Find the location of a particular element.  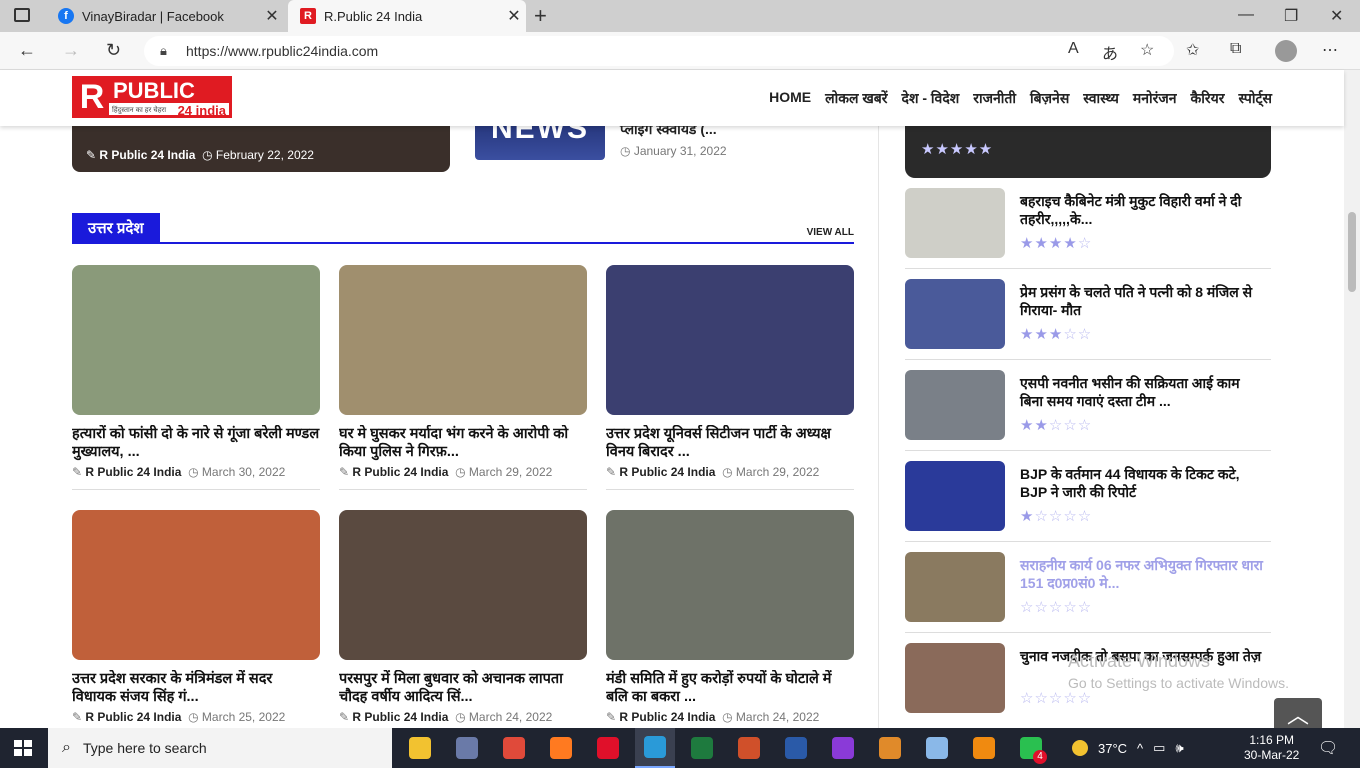

news-thumbnail: NEWS is located at coordinates (540, 143).